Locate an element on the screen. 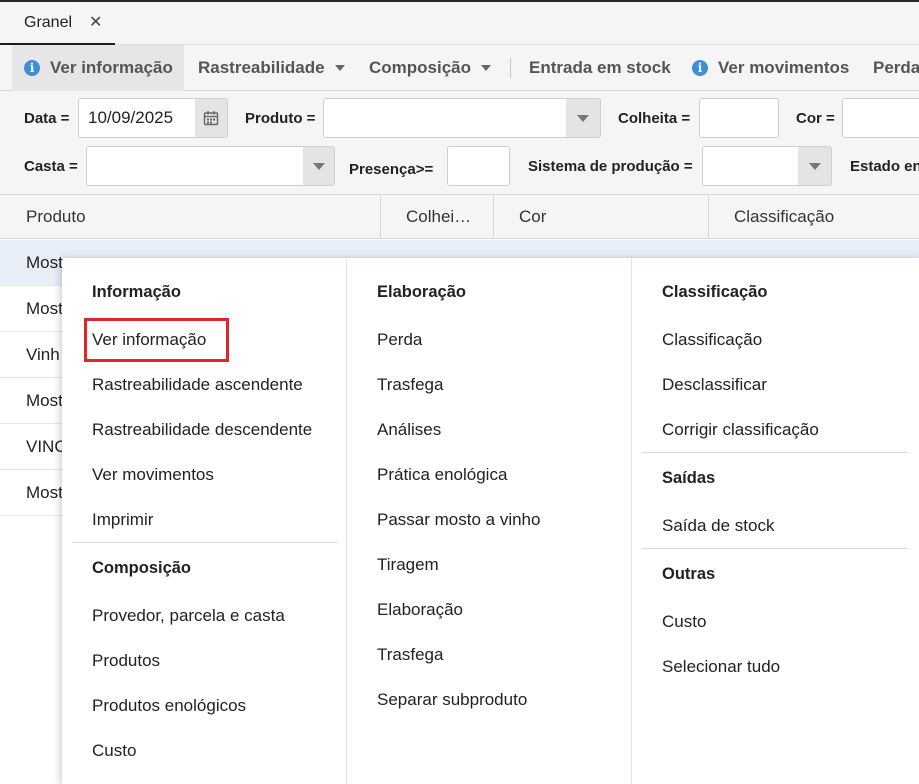 This screenshot has height=784, width=919. perda-button: Perda is located at coordinates (896, 68).